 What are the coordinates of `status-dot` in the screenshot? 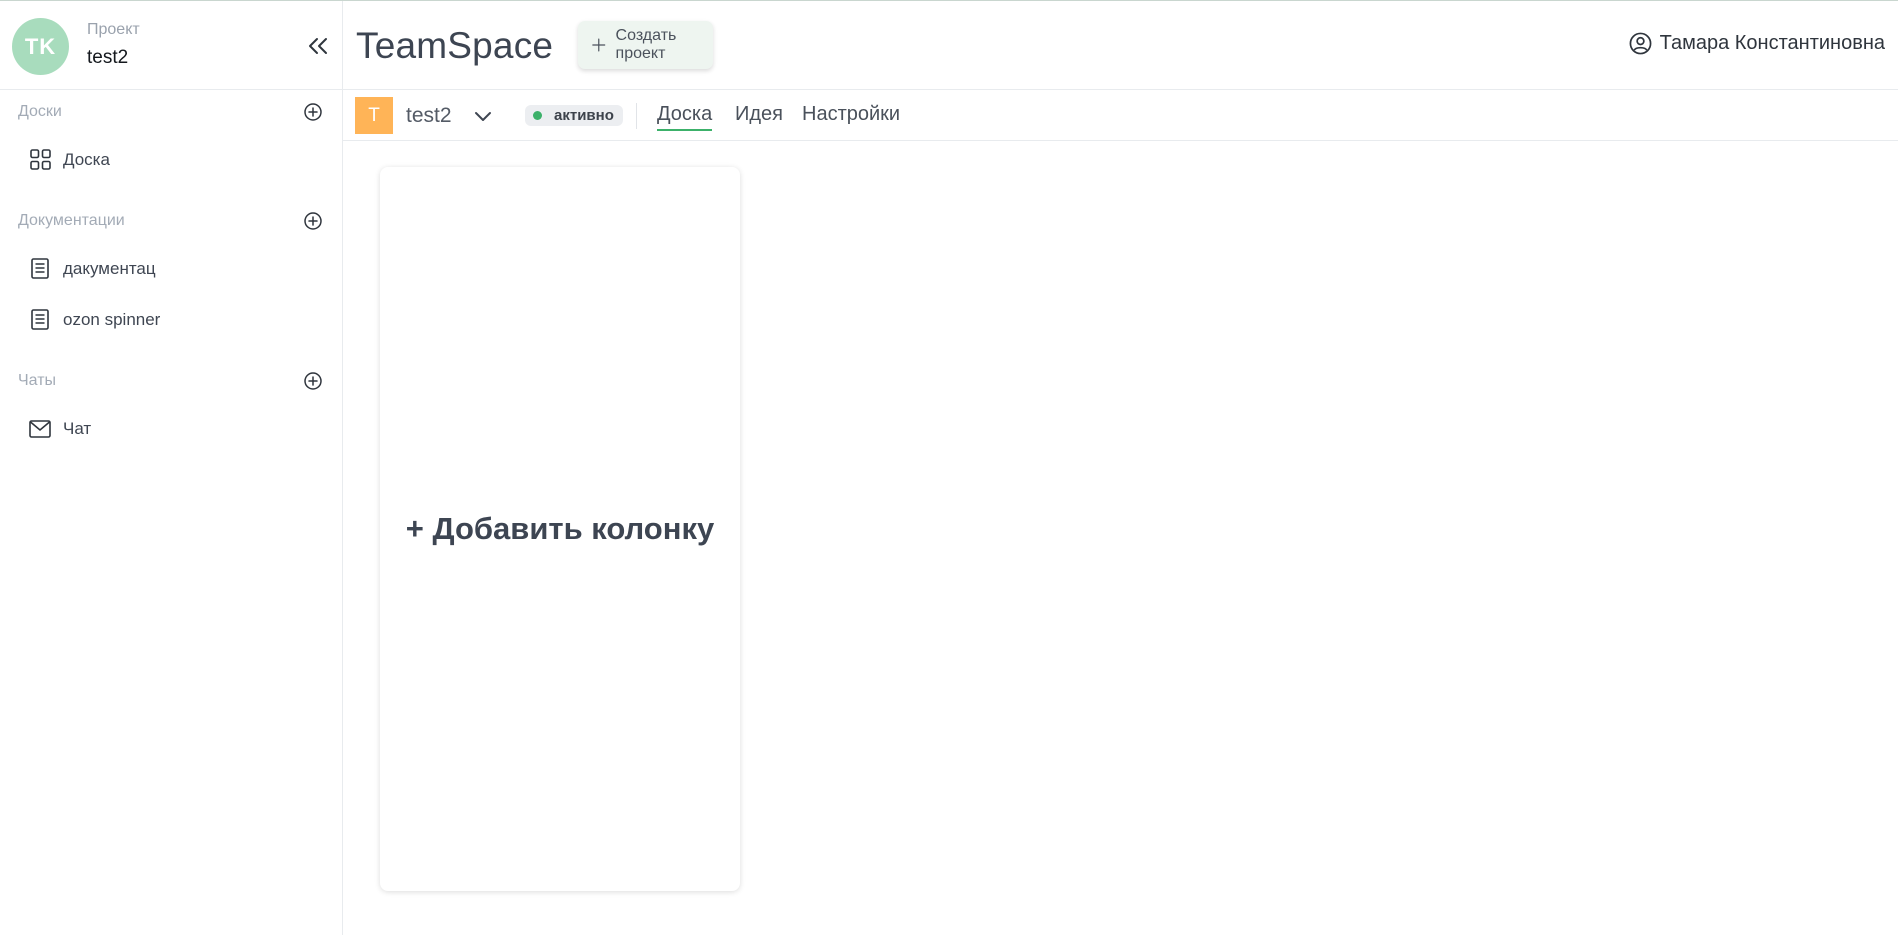 It's located at (537, 115).